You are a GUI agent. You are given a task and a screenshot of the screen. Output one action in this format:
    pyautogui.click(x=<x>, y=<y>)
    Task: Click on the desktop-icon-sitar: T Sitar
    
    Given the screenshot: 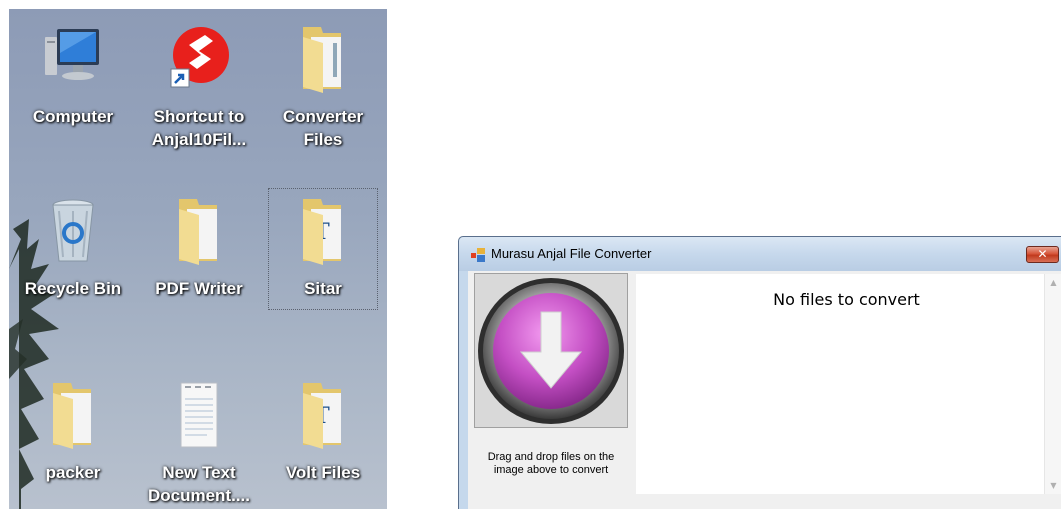 What is the action you would take?
    pyautogui.click(x=323, y=249)
    